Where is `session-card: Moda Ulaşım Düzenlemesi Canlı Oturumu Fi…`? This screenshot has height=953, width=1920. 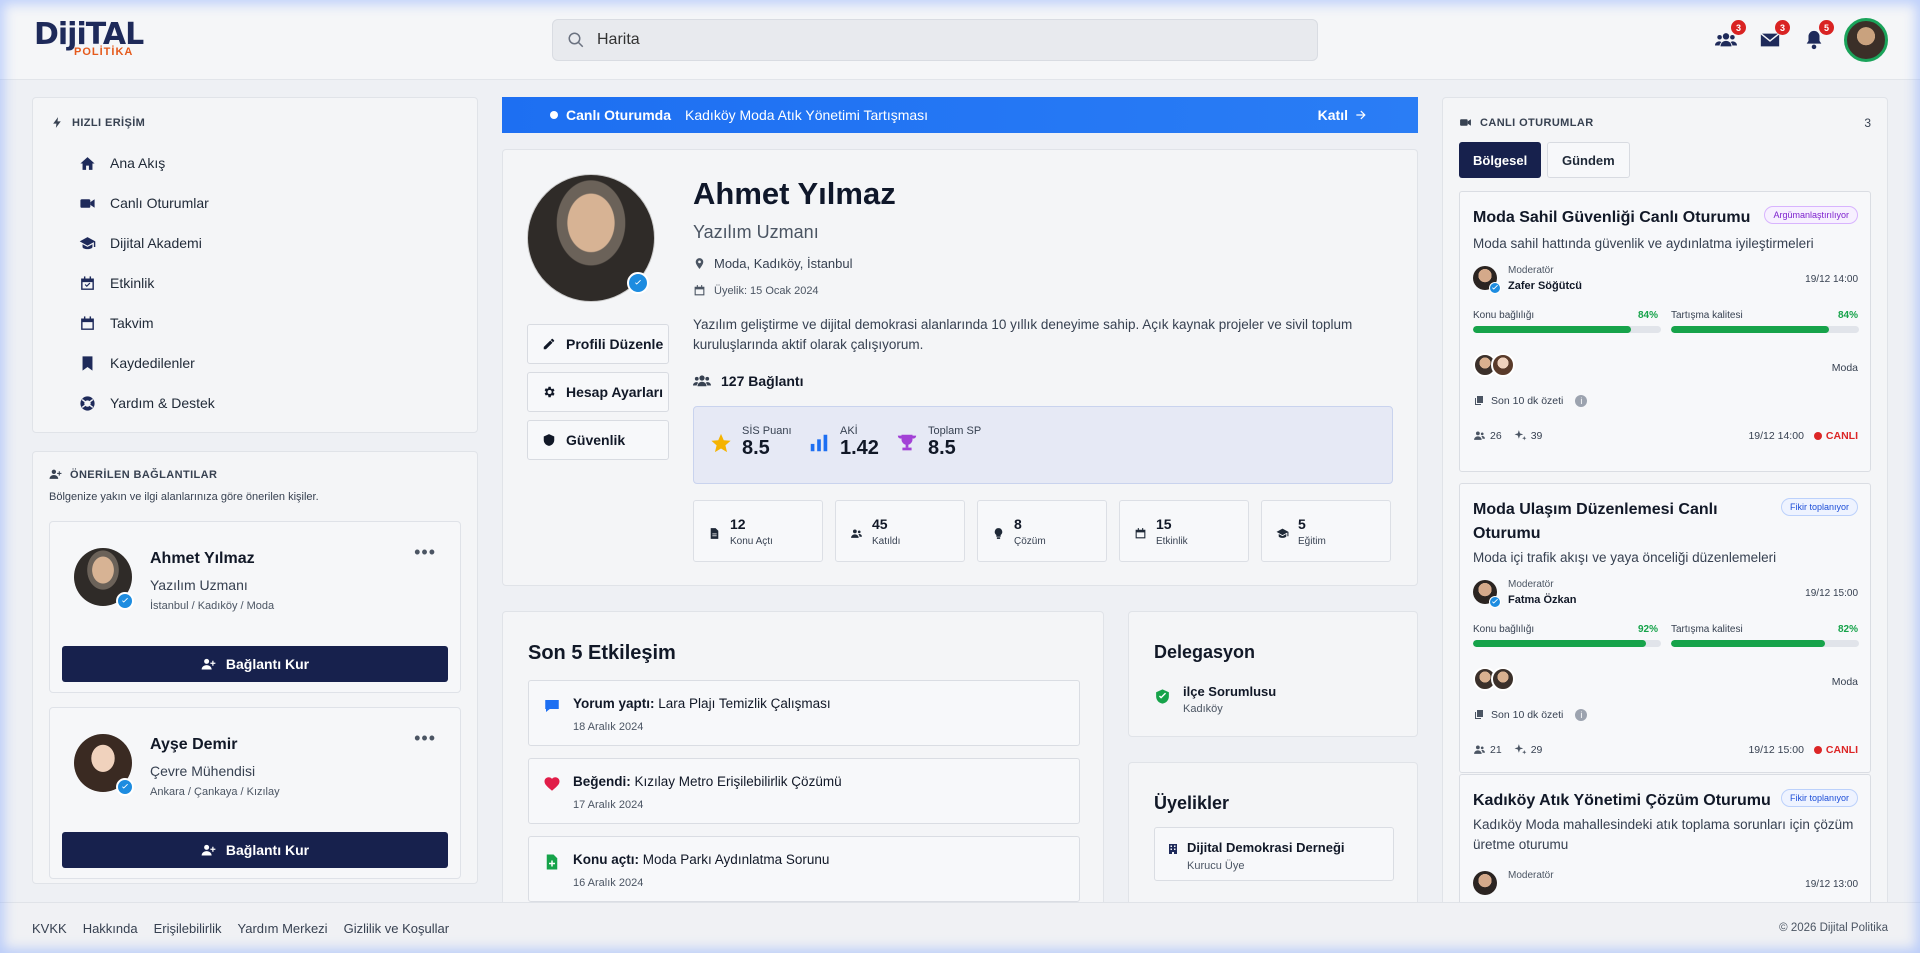 session-card: Moda Ulaşım Düzenlemesi Canlı Oturumu Fi… is located at coordinates (1665, 628).